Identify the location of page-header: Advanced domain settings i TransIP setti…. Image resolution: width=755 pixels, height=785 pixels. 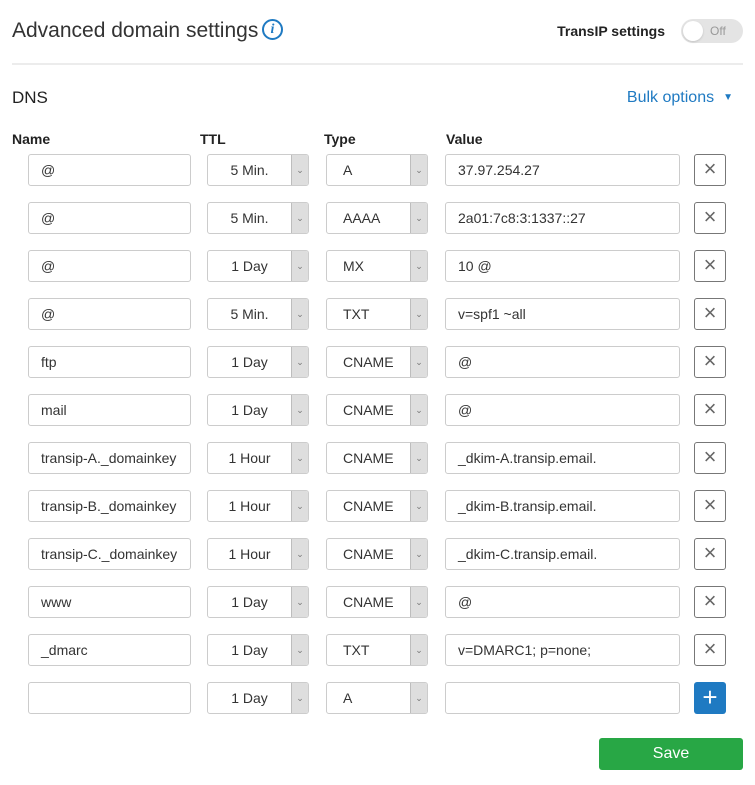
(377, 32).